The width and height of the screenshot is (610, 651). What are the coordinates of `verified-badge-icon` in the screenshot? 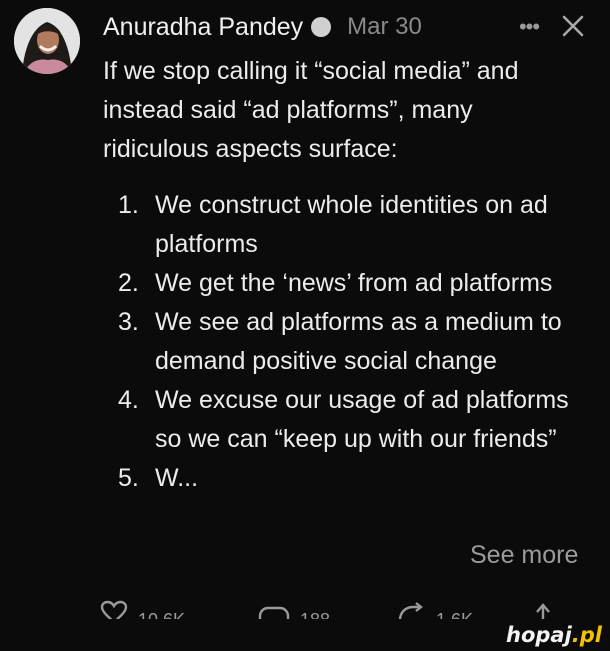 It's located at (321, 27).